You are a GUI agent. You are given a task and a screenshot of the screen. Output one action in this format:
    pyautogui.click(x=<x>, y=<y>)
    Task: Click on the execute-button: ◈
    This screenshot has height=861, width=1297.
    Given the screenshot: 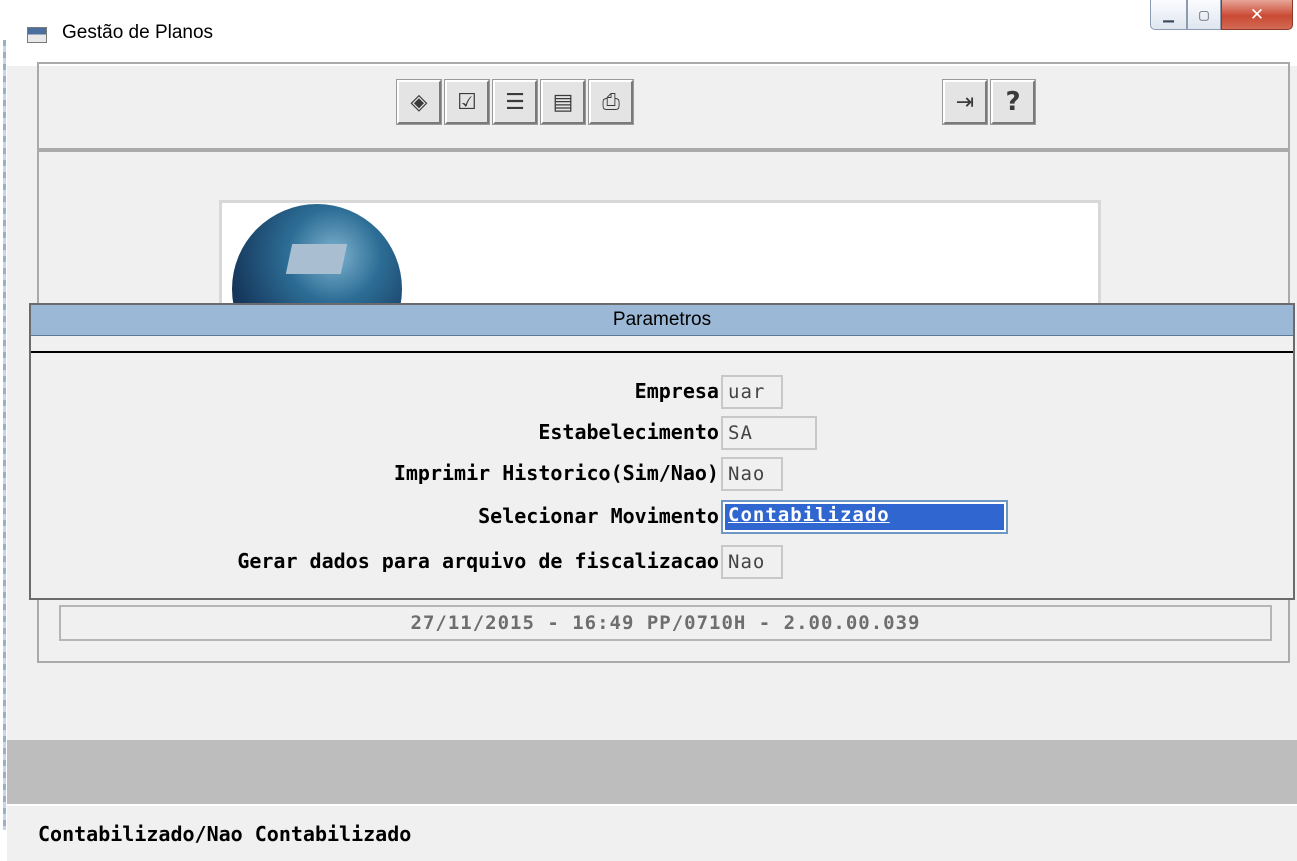 What is the action you would take?
    pyautogui.click(x=419, y=102)
    